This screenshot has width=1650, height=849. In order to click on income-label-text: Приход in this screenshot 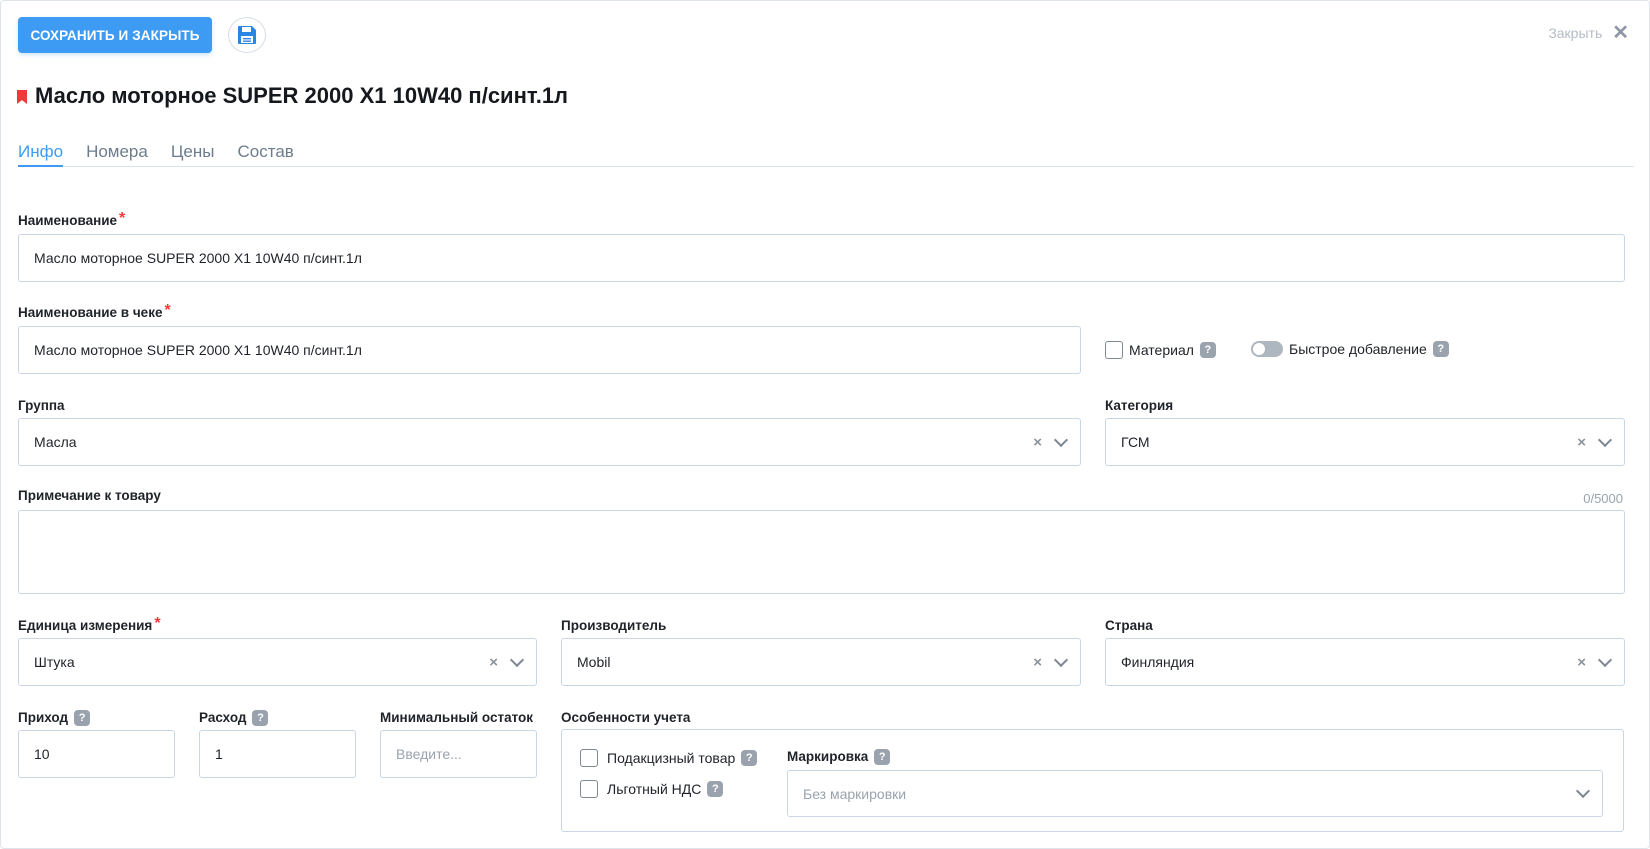, I will do `click(43, 717)`.